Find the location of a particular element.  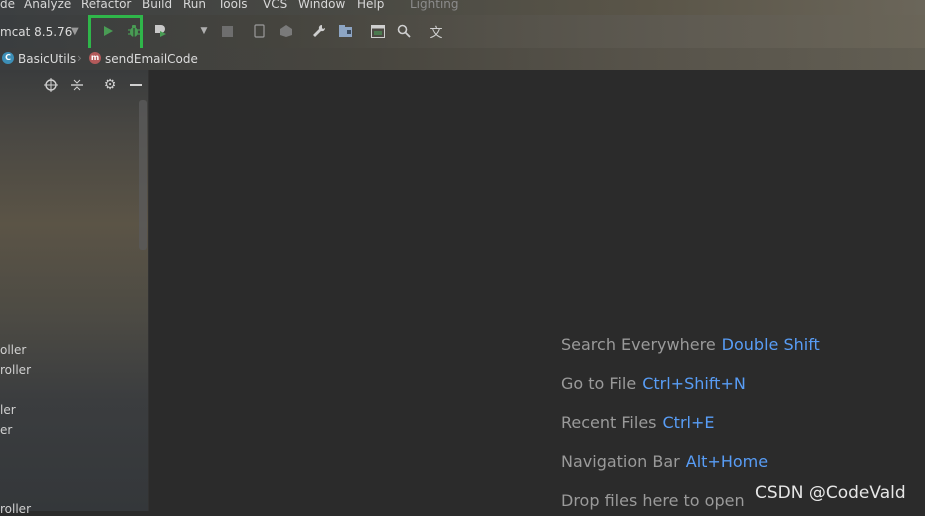

menu-analyze: Analyze is located at coordinates (47, 5).